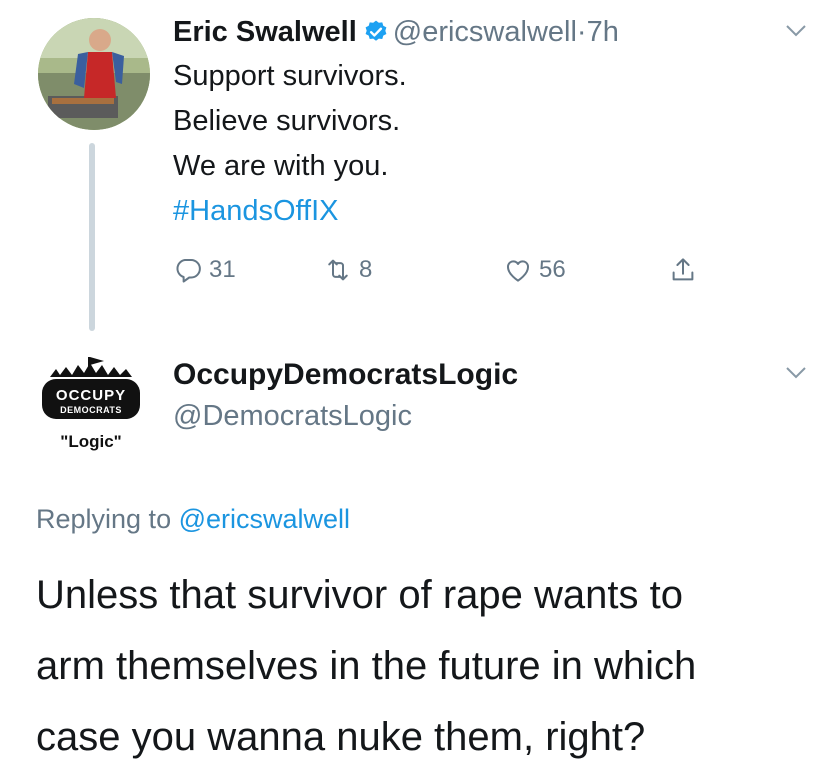 The image size is (839, 773). What do you see at coordinates (603, 32) in the screenshot?
I see `tweet1-timestamp: 7h` at bounding box center [603, 32].